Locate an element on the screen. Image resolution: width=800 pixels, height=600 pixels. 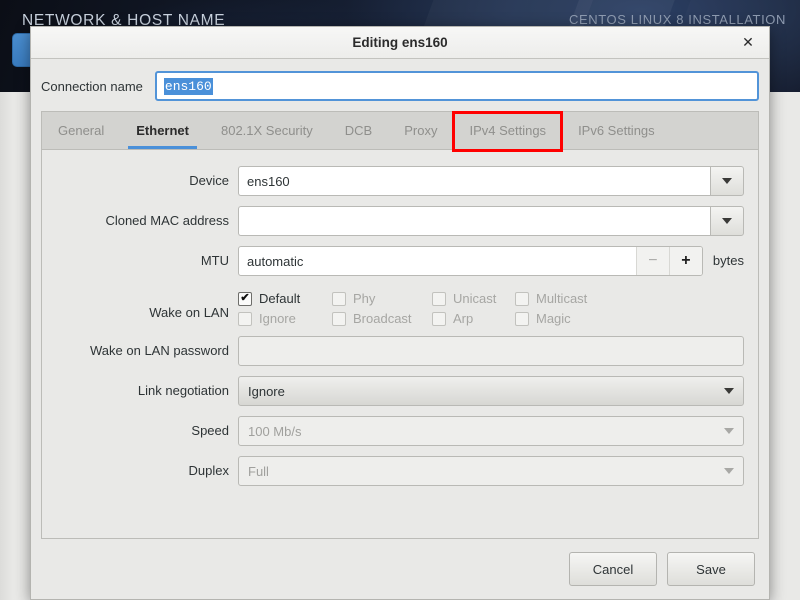
tab-label: Proxy is located at coordinates (421, 130).